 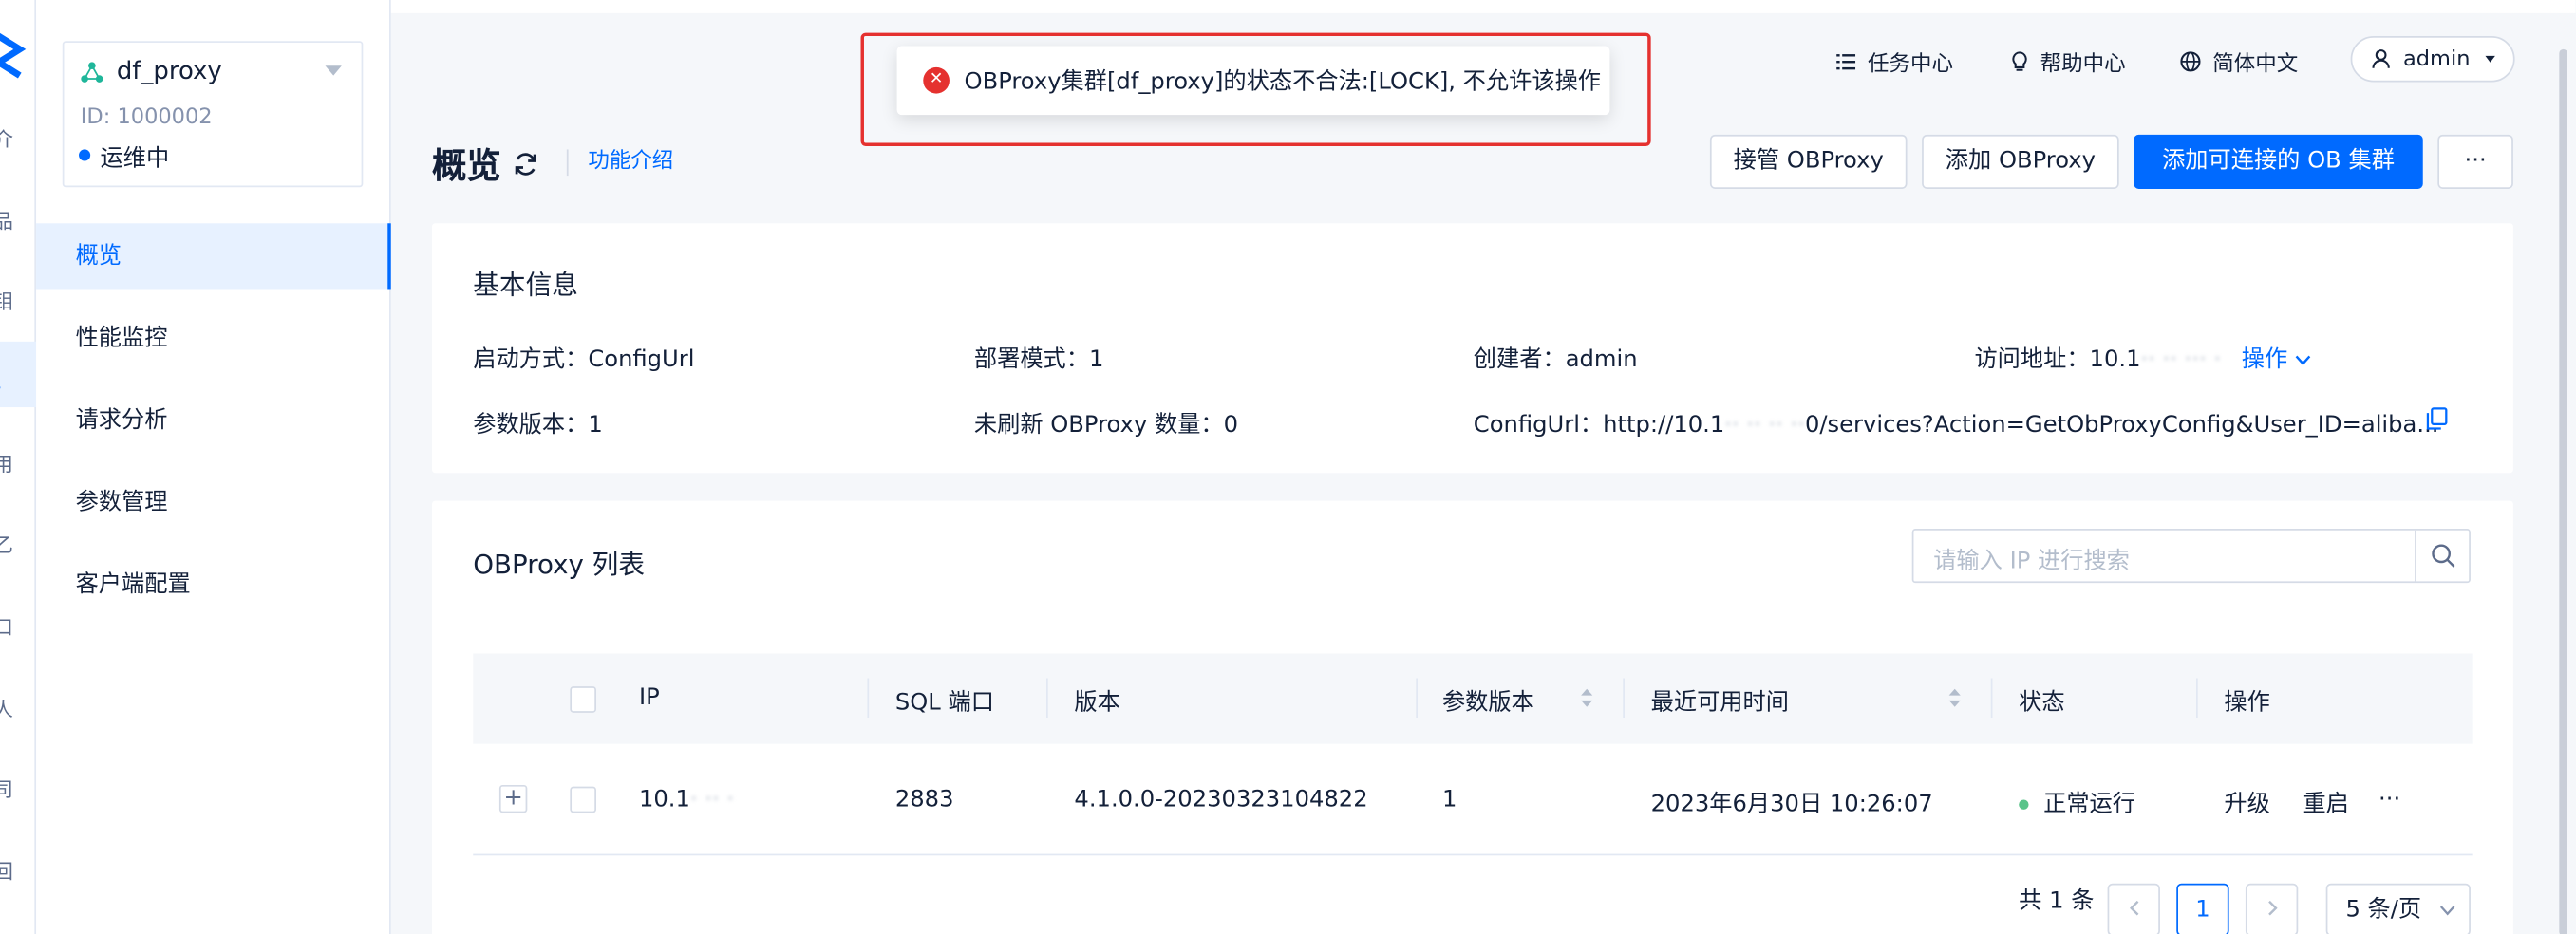 What do you see at coordinates (619, 163) in the screenshot?
I see `feature-intro-link: 功能介绍` at bounding box center [619, 163].